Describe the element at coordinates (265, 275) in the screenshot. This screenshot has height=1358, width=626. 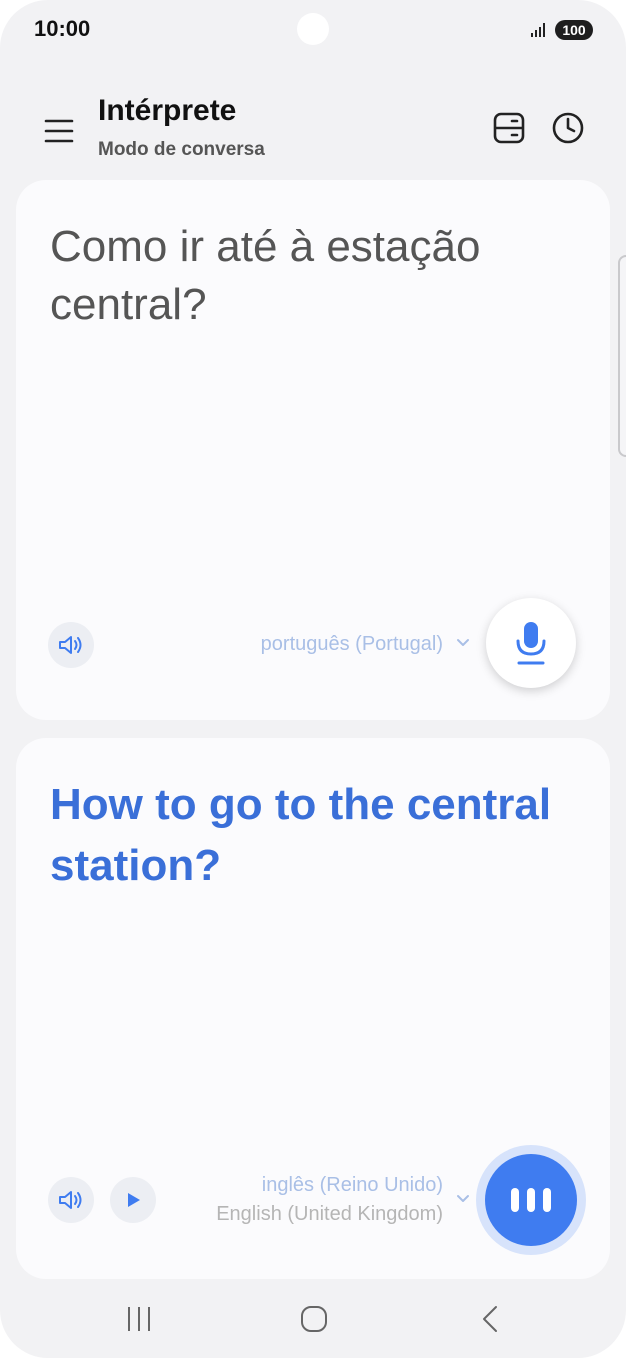
I see `source-text: Como ir até à estação central?` at that location.